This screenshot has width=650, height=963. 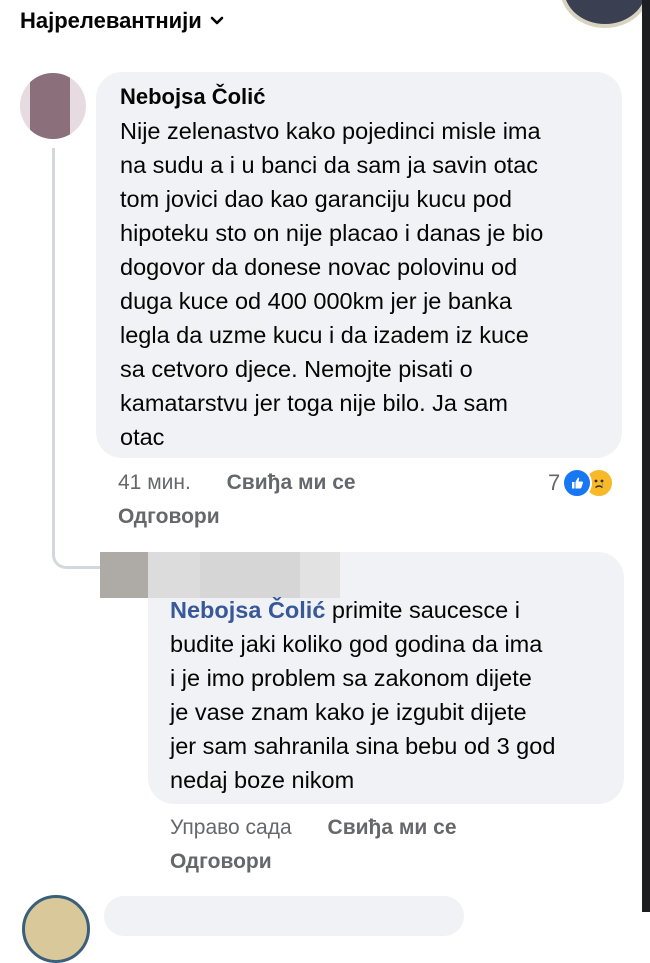 What do you see at coordinates (313, 828) in the screenshot?
I see `reply-actions: Управо сада Свиђа ми се` at bounding box center [313, 828].